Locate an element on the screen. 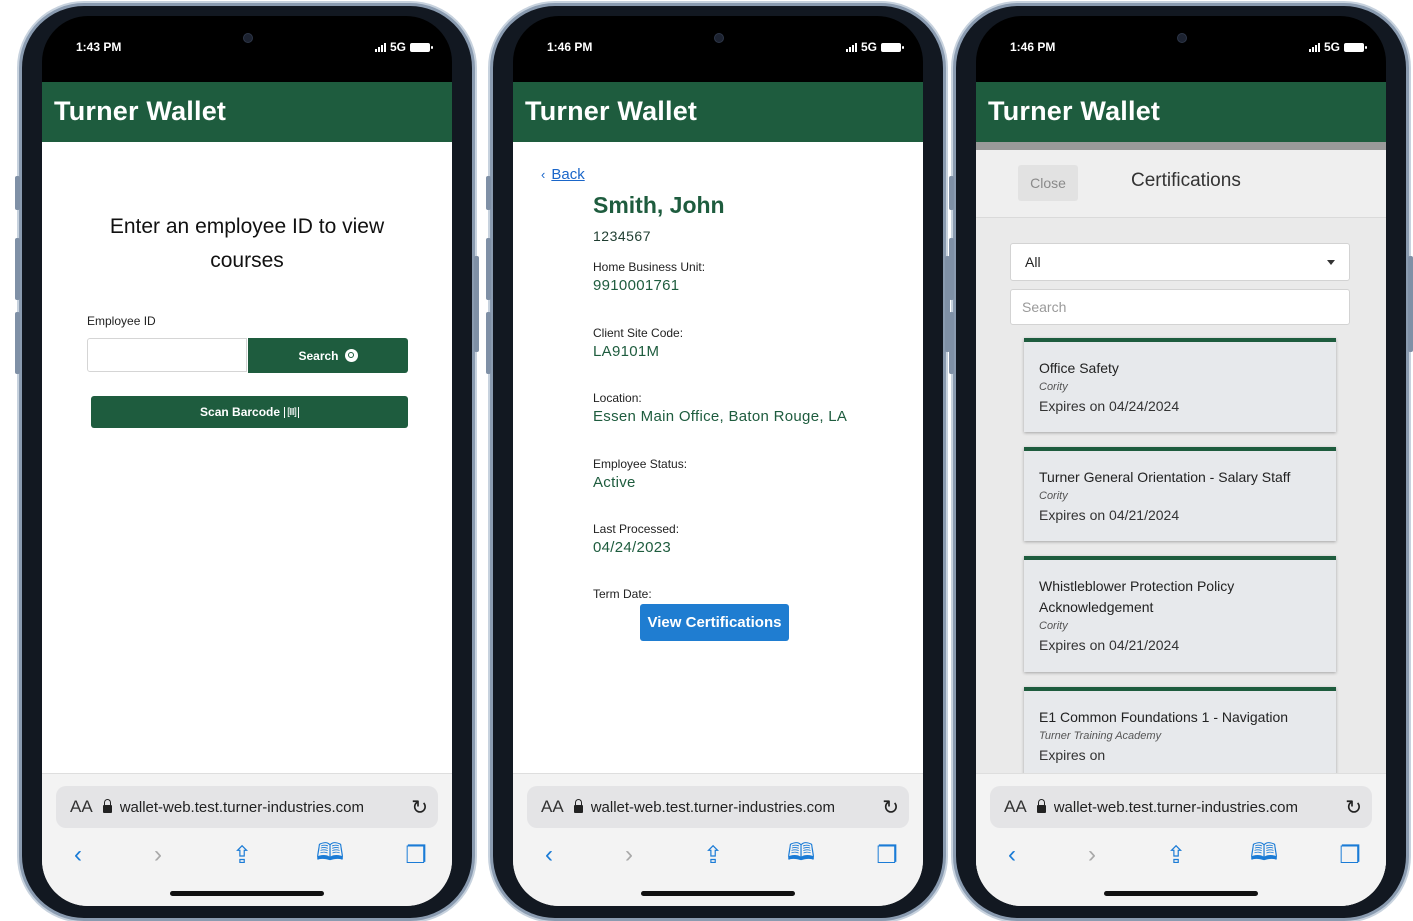 Image resolution: width=1413 pixels, height=921 pixels. certification-provider: Turner Training Academy is located at coordinates (1100, 736).